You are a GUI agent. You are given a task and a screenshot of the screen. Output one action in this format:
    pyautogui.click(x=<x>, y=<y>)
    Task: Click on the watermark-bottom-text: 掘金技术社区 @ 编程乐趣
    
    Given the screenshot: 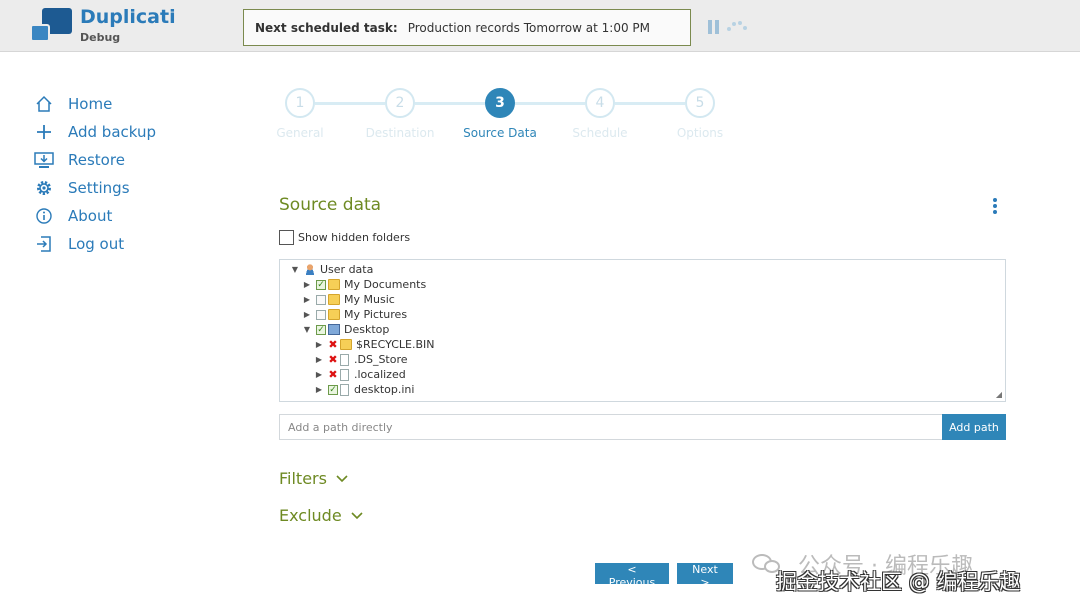 What is the action you would take?
    pyautogui.click(x=898, y=582)
    